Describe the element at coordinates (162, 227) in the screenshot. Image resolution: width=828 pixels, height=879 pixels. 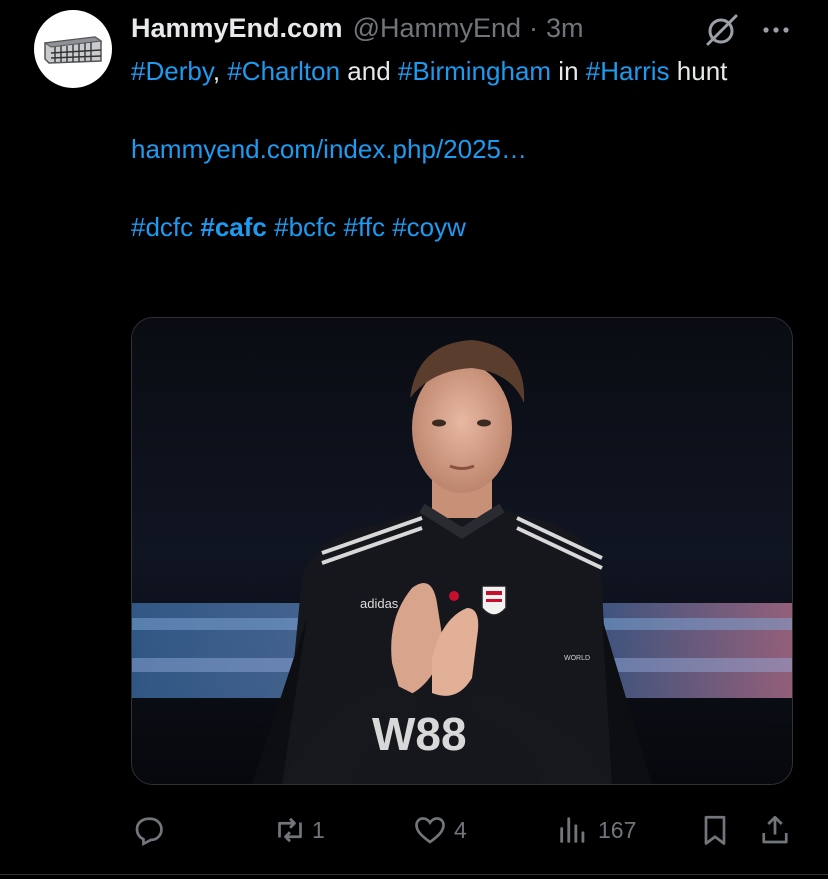
I see `hashtag-dcfc: #dcfc` at that location.